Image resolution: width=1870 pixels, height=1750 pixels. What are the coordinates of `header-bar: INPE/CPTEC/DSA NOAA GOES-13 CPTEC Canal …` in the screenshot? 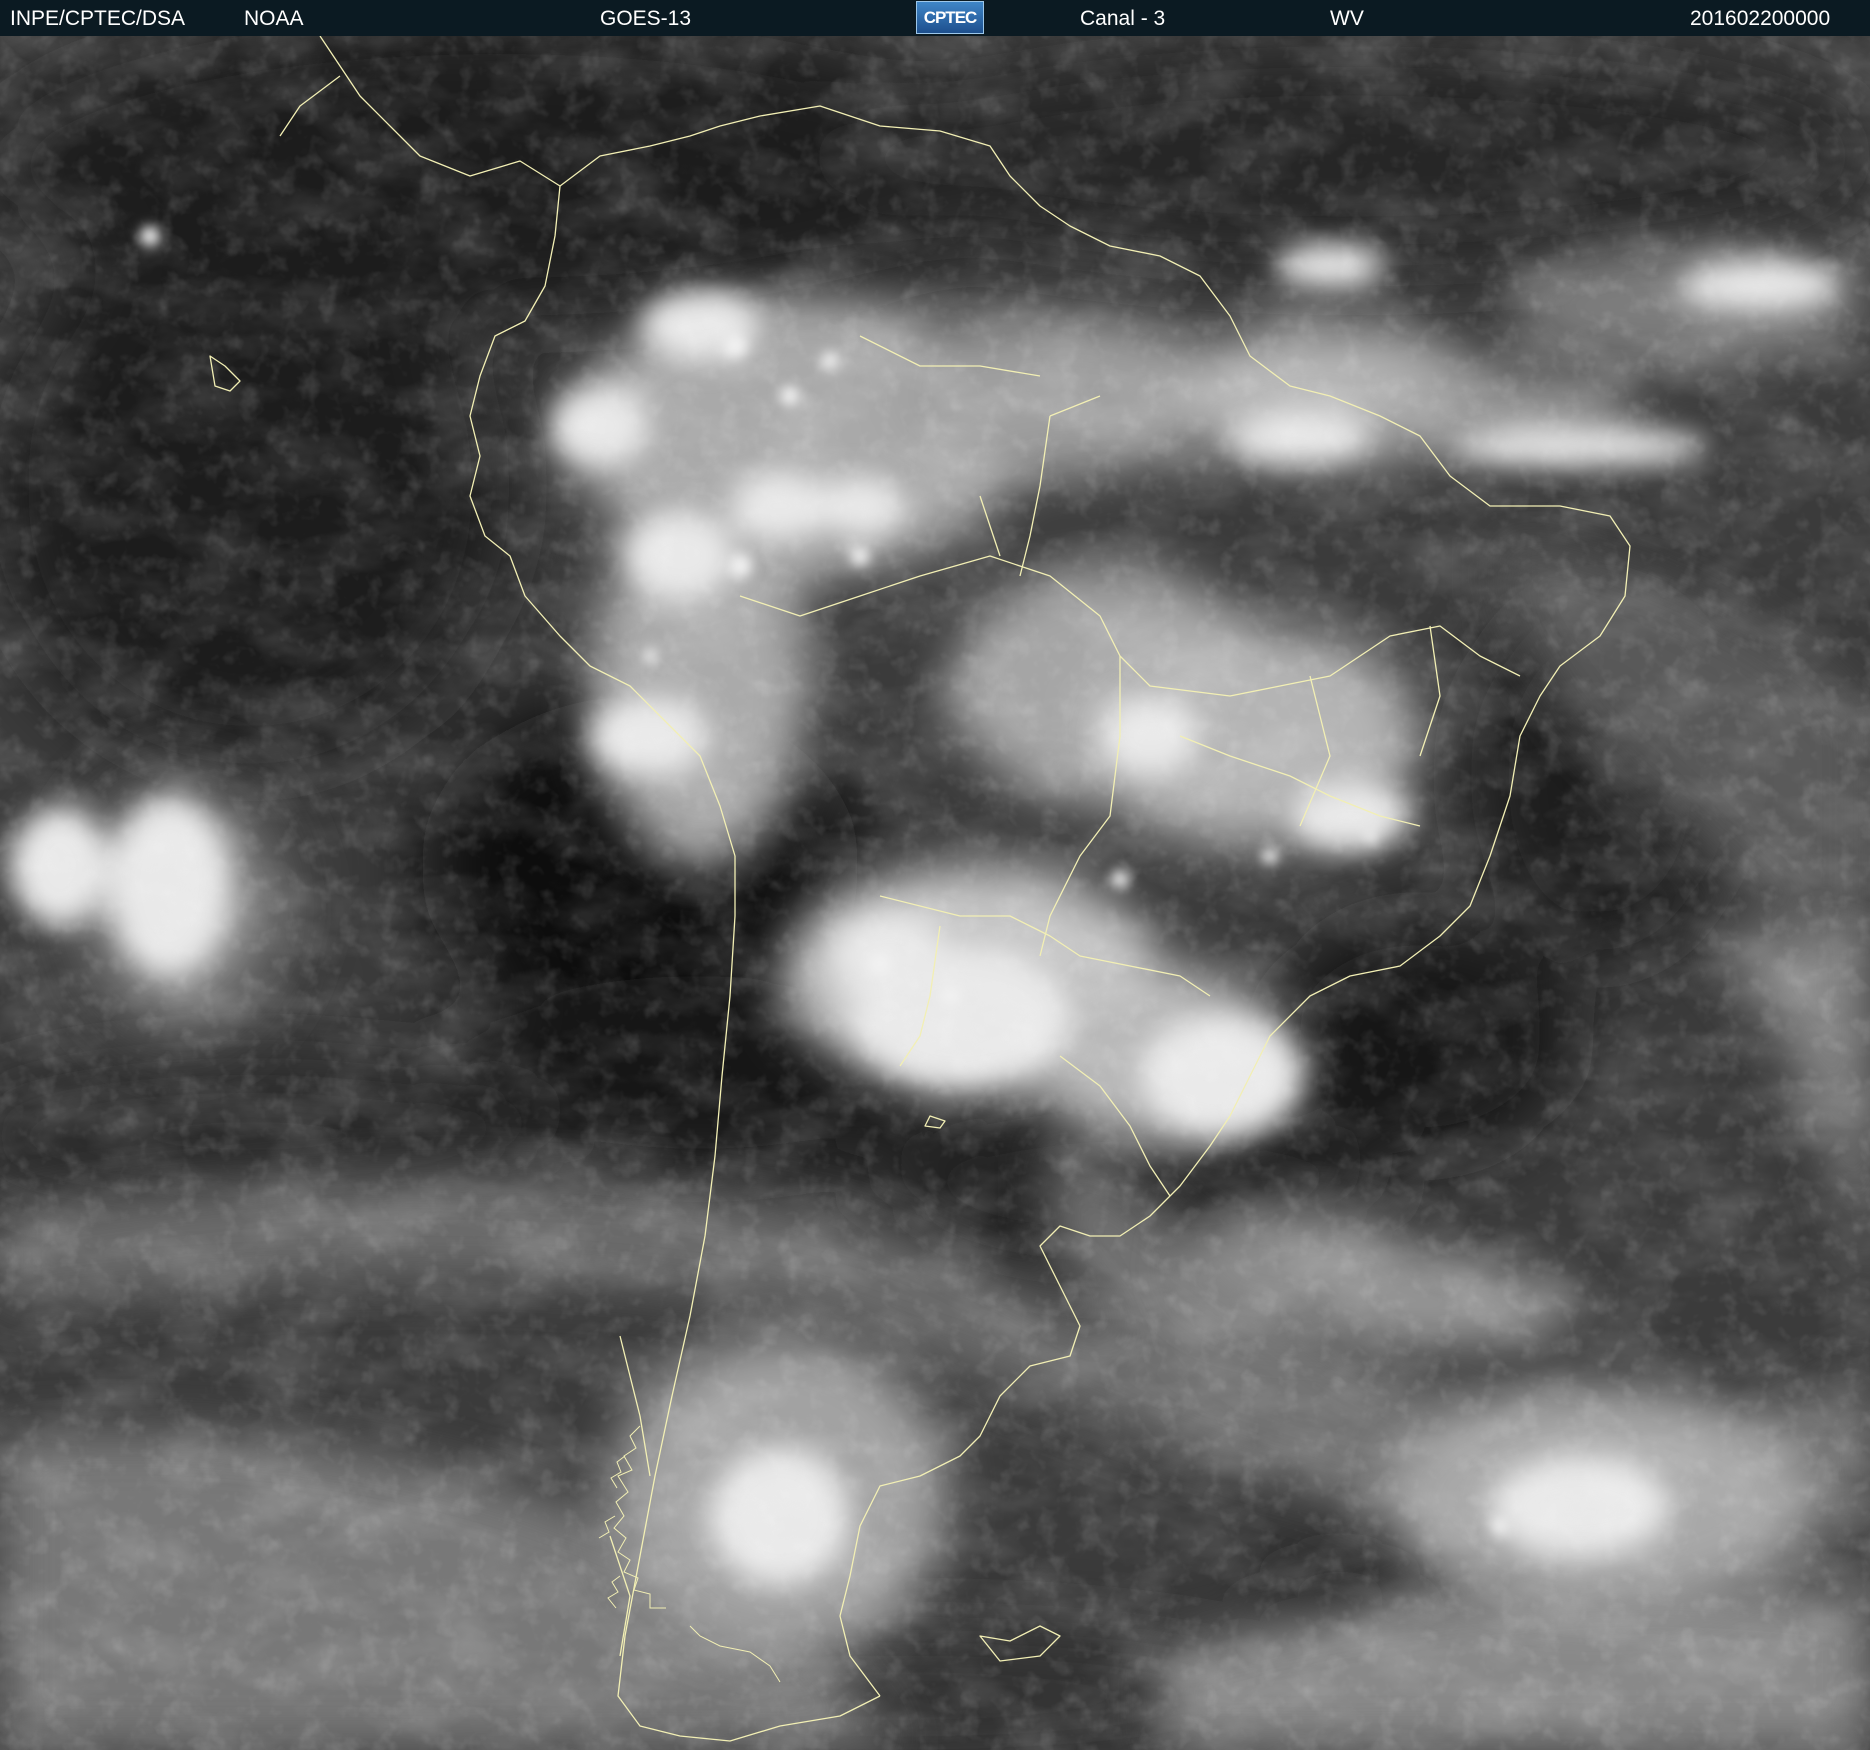 It's located at (935, 18).